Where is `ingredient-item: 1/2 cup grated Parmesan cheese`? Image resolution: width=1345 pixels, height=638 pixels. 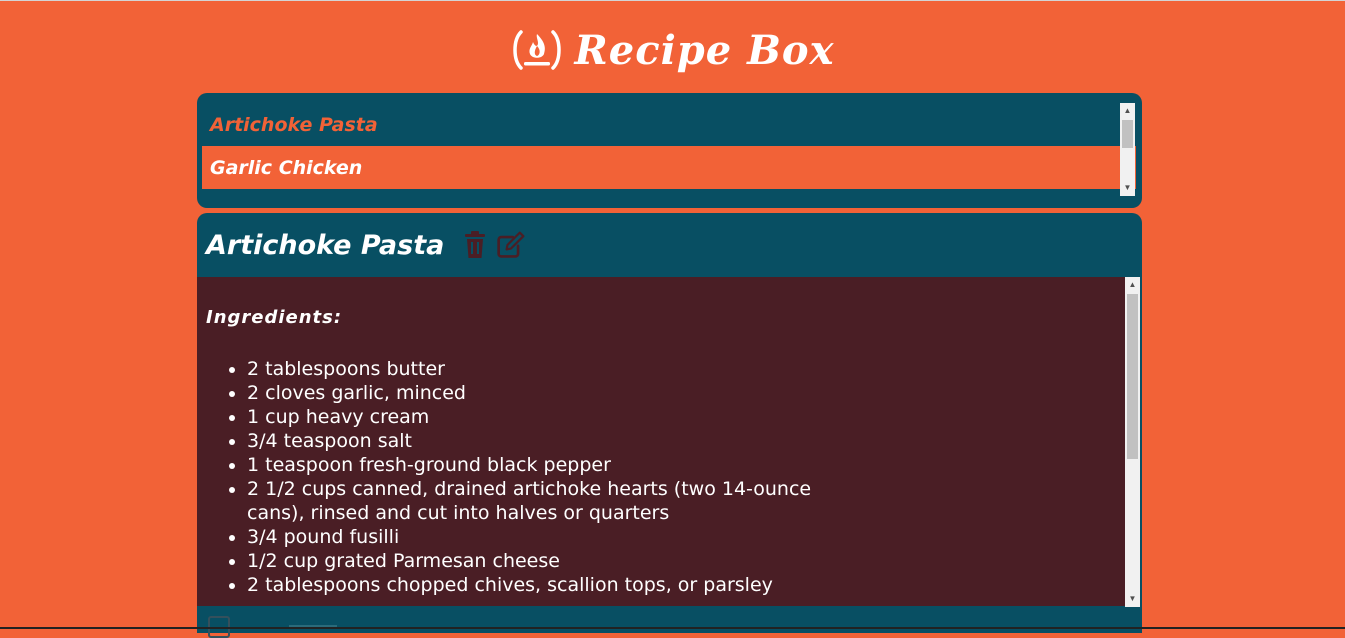 ingredient-item: 1/2 cup grated Parmesan cheese is located at coordinates (557, 561).